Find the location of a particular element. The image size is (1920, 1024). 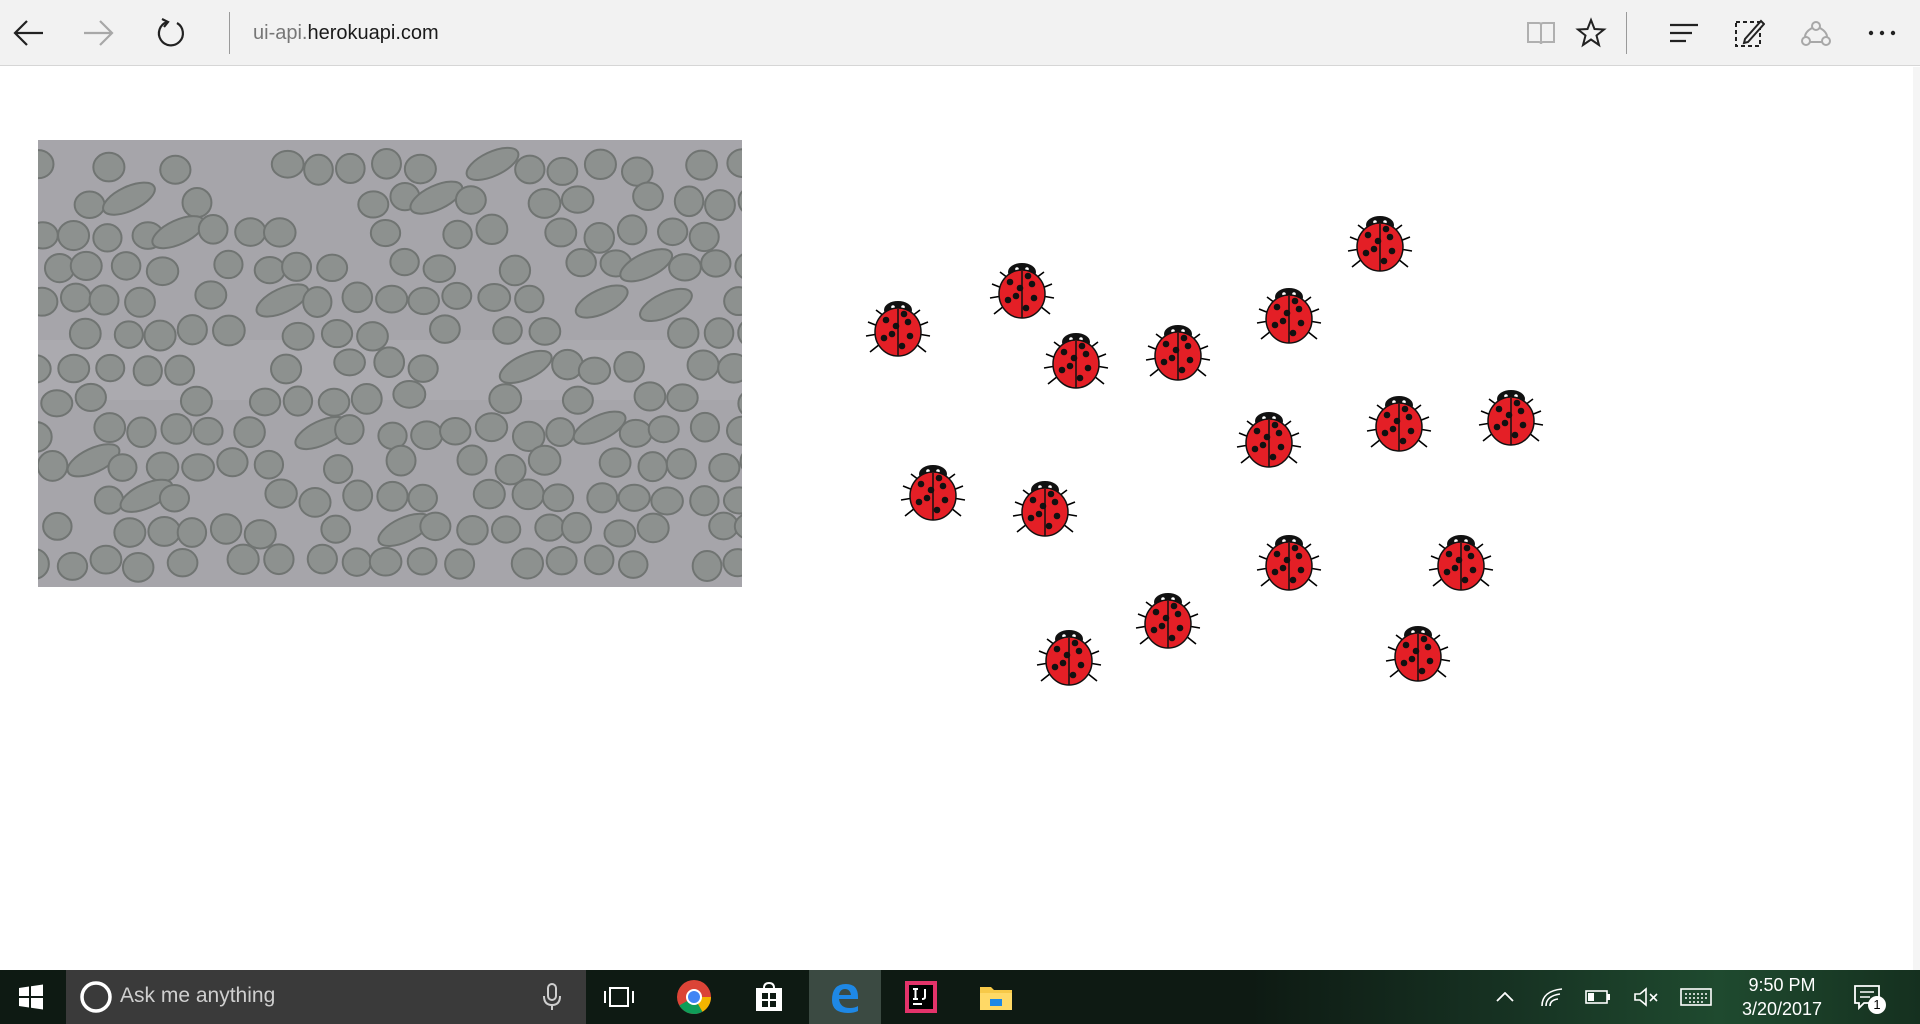

battery-icon is located at coordinates (1597, 997).